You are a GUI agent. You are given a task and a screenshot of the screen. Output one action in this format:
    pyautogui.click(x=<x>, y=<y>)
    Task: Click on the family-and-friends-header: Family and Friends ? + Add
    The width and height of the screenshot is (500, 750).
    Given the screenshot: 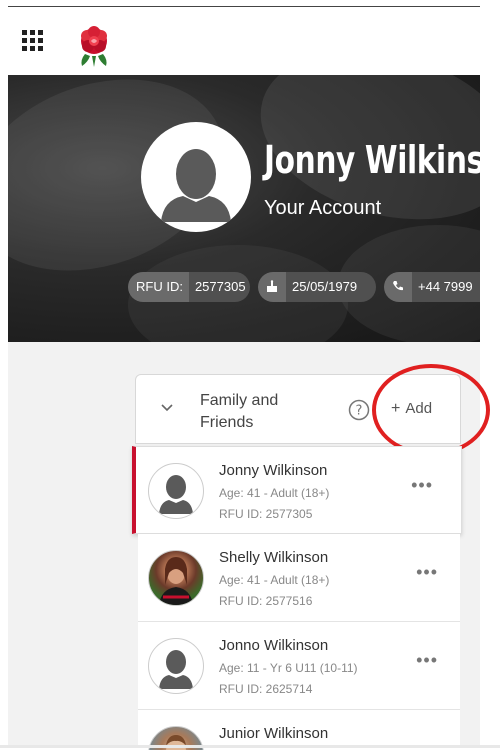 What is the action you would take?
    pyautogui.click(x=298, y=409)
    